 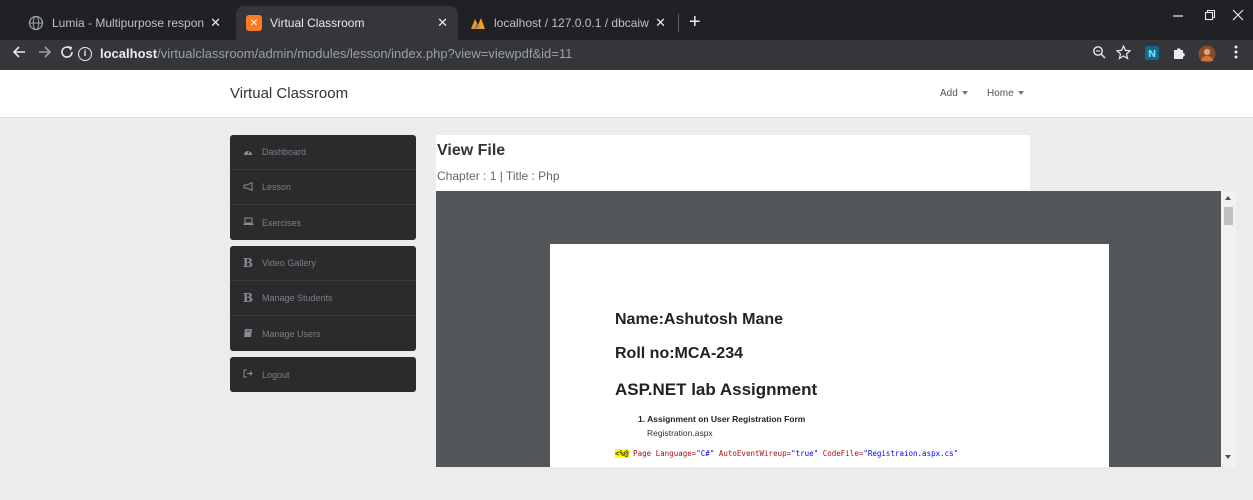 I want to click on tab-virtual-classroom: ✕ Virtual Classroom ✕, so click(x=347, y=23).